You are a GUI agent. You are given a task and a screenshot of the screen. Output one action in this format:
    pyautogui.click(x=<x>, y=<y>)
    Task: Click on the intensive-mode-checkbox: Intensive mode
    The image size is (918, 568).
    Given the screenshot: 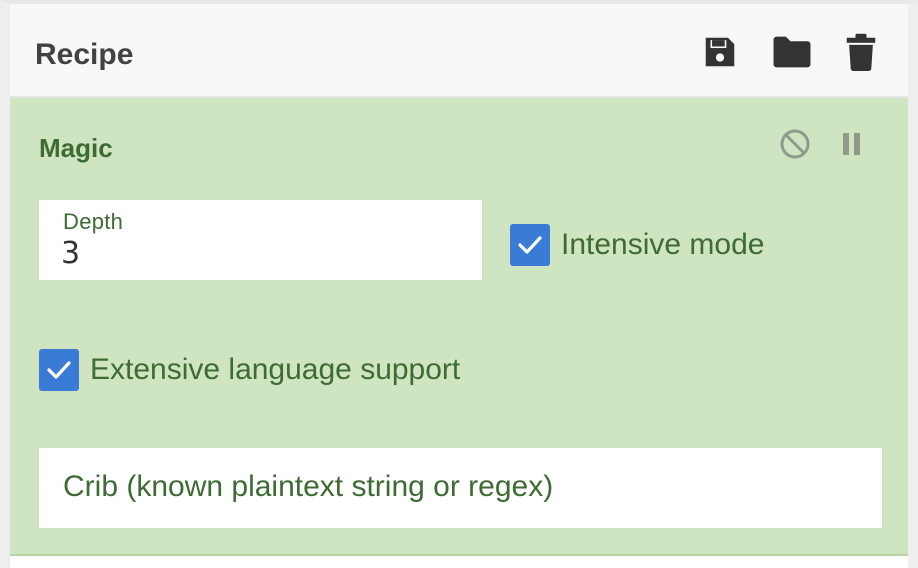 What is the action you would take?
    pyautogui.click(x=637, y=245)
    